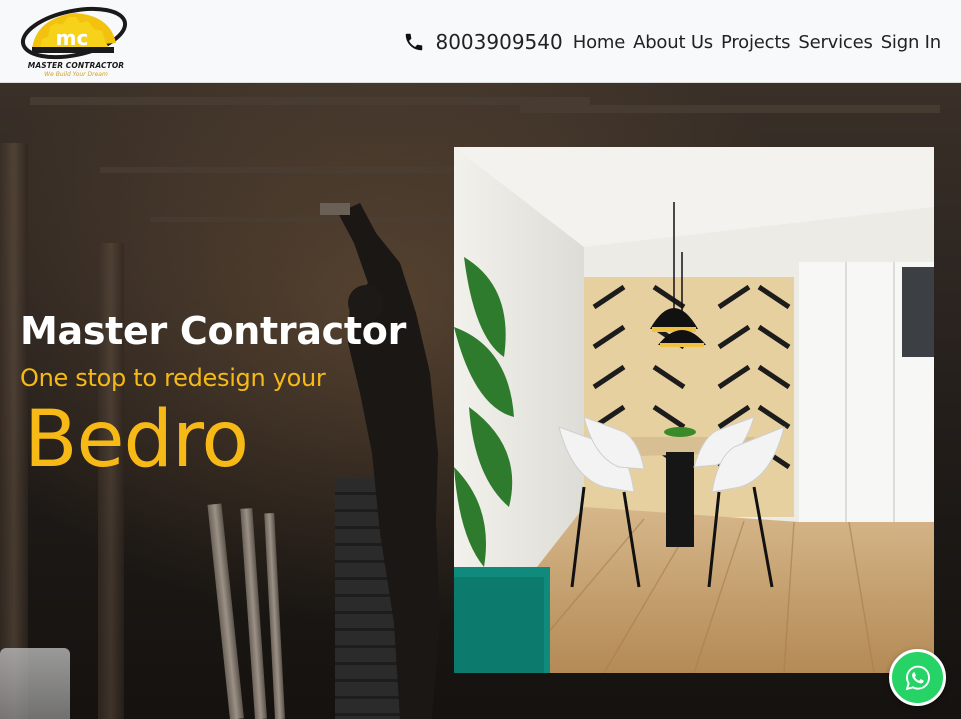  I want to click on nav-sign-in: Sign In, so click(911, 42).